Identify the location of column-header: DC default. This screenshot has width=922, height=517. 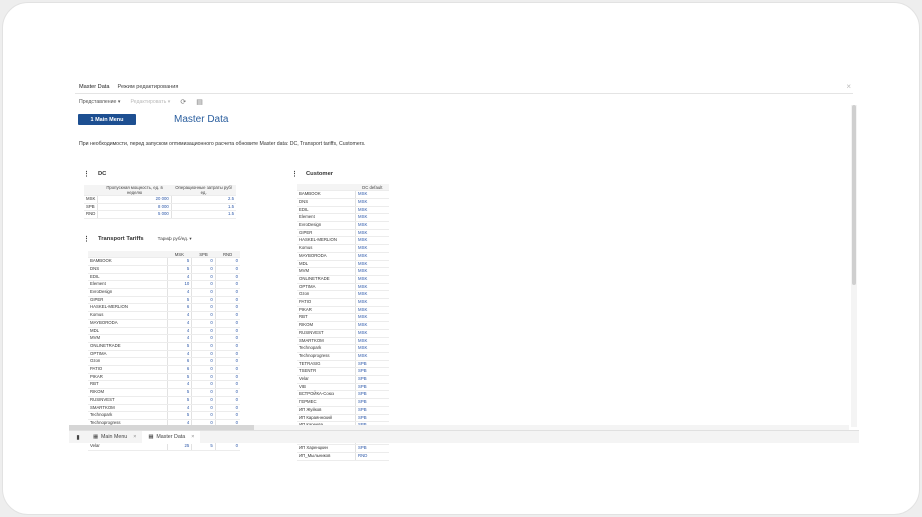
(372, 188).